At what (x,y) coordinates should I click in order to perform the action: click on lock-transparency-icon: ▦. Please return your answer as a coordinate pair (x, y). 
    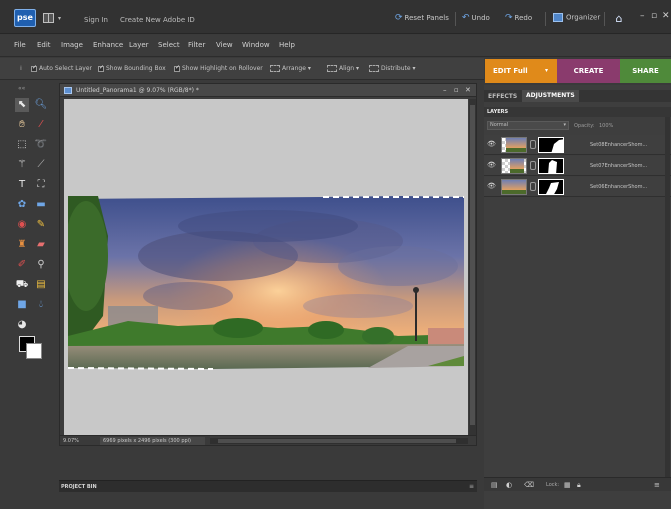
    Looking at the image, I should click on (567, 485).